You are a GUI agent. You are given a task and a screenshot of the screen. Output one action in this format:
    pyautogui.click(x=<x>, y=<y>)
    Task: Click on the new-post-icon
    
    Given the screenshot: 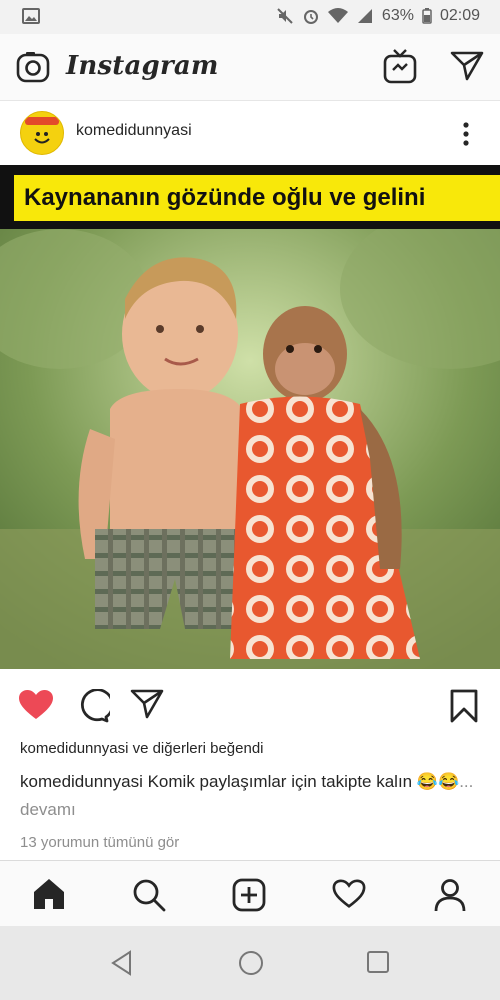 What is the action you would take?
    pyautogui.click(x=249, y=897)
    